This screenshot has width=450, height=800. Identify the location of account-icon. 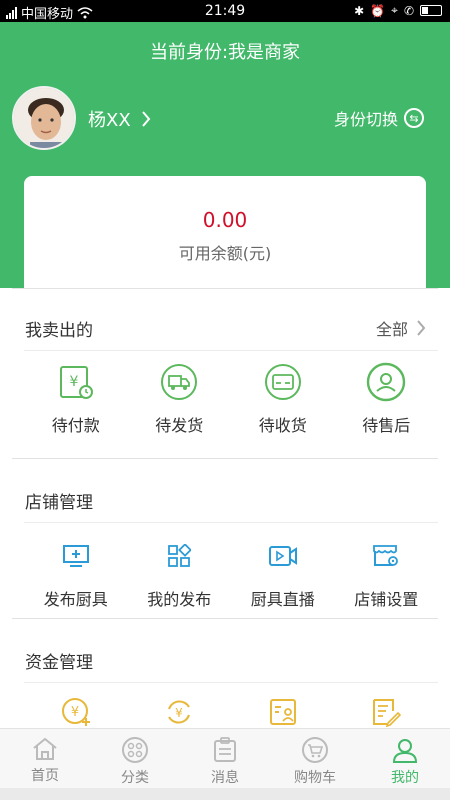
(283, 712).